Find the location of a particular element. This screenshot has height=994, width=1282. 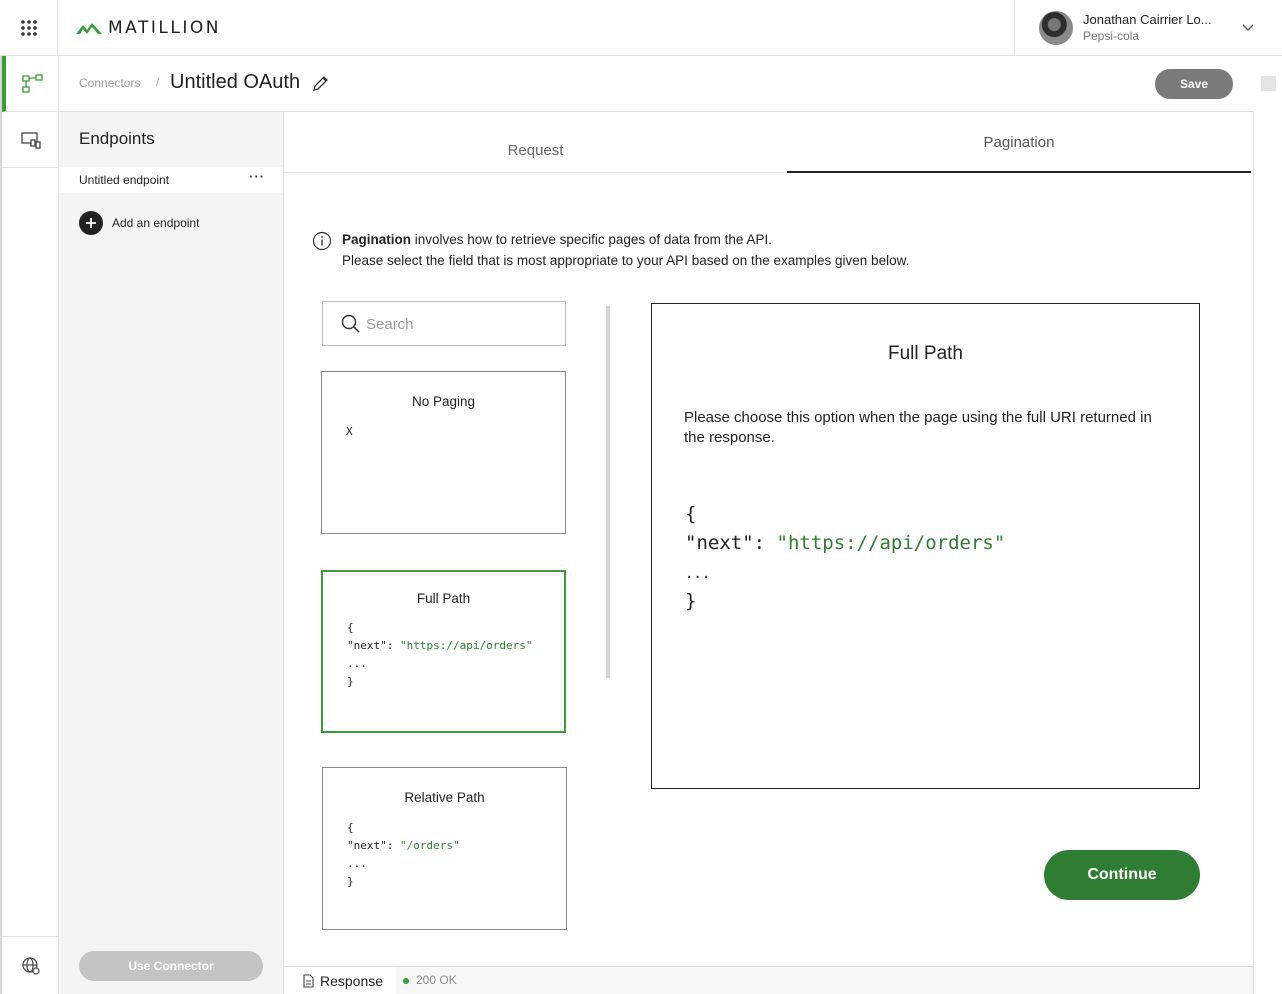

endpoints-heading: Endpoints is located at coordinates (117, 138).